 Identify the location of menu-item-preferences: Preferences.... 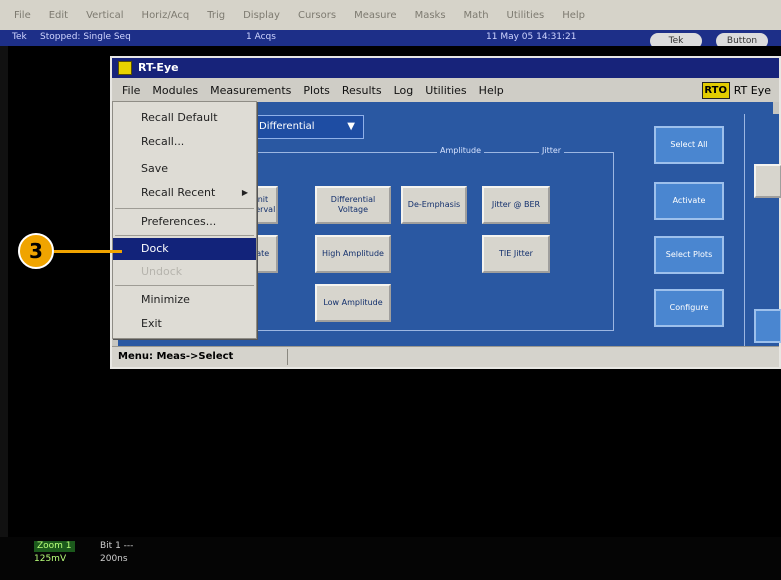
(184, 222).